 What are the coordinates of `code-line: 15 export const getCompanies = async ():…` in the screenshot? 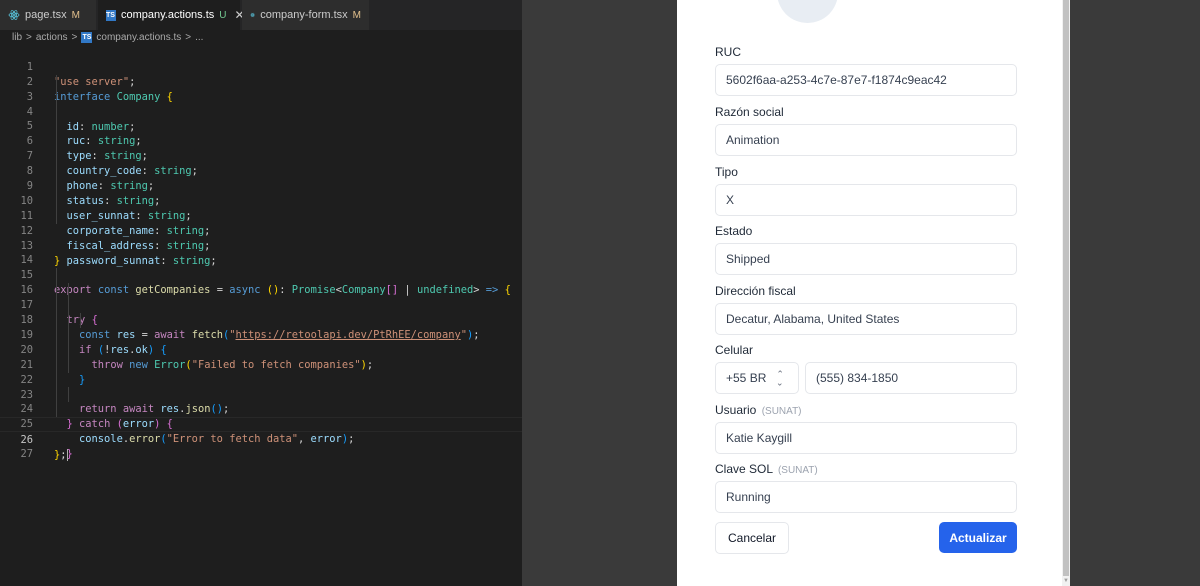 It's located at (261, 274).